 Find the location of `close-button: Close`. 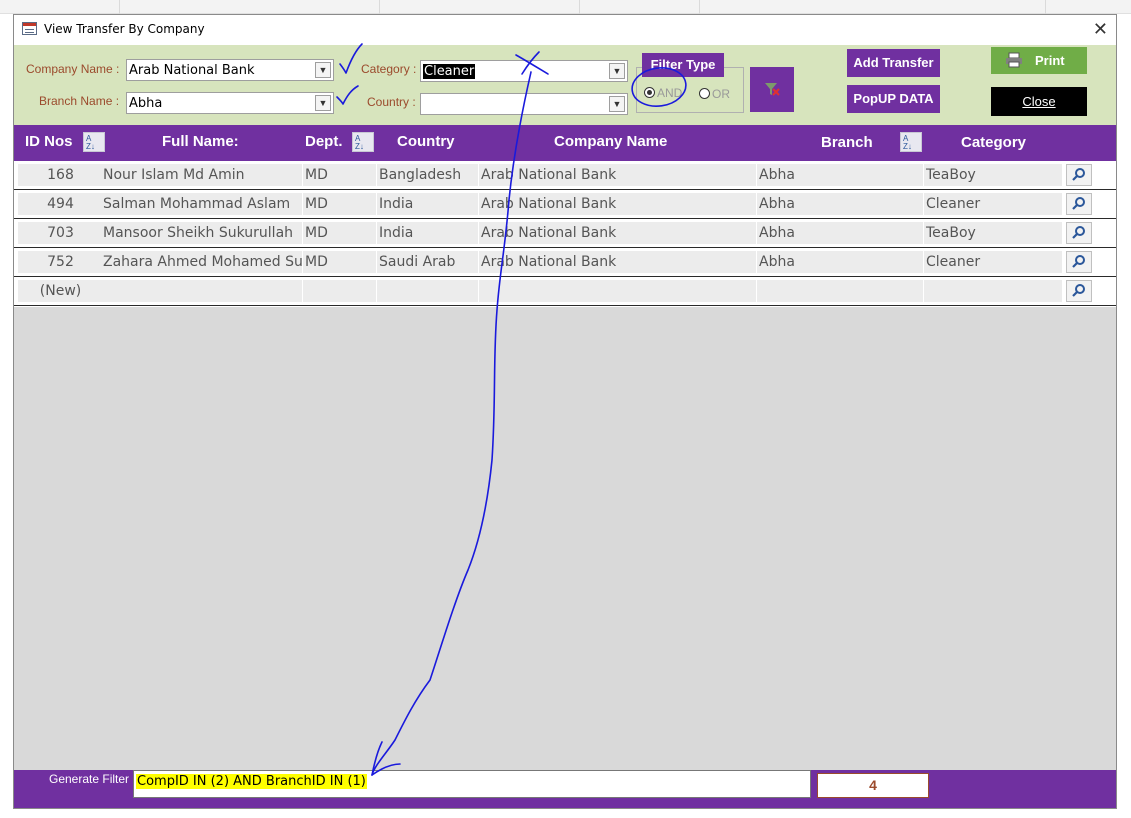

close-button: Close is located at coordinates (1039, 101).